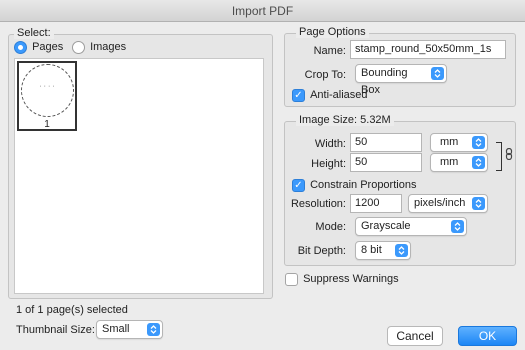  What do you see at coordinates (386, 142) in the screenshot?
I see `width-input: 50` at bounding box center [386, 142].